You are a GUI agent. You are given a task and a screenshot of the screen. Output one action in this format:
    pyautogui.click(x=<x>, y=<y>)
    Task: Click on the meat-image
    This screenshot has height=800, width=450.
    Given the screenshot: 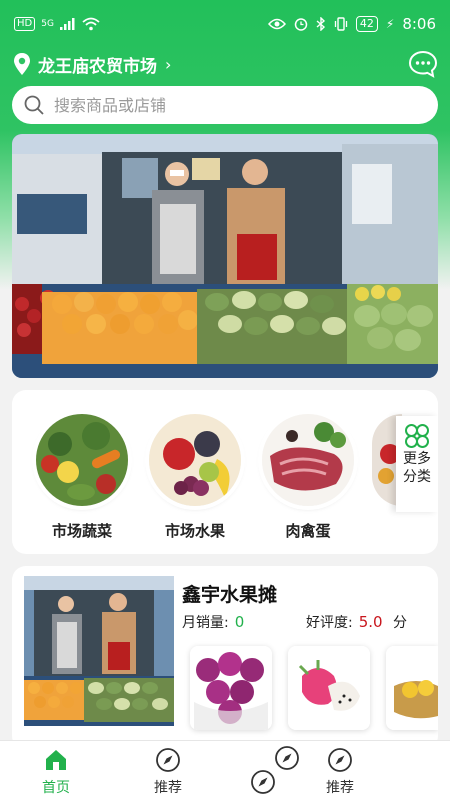 What is the action you would take?
    pyautogui.click(x=308, y=460)
    